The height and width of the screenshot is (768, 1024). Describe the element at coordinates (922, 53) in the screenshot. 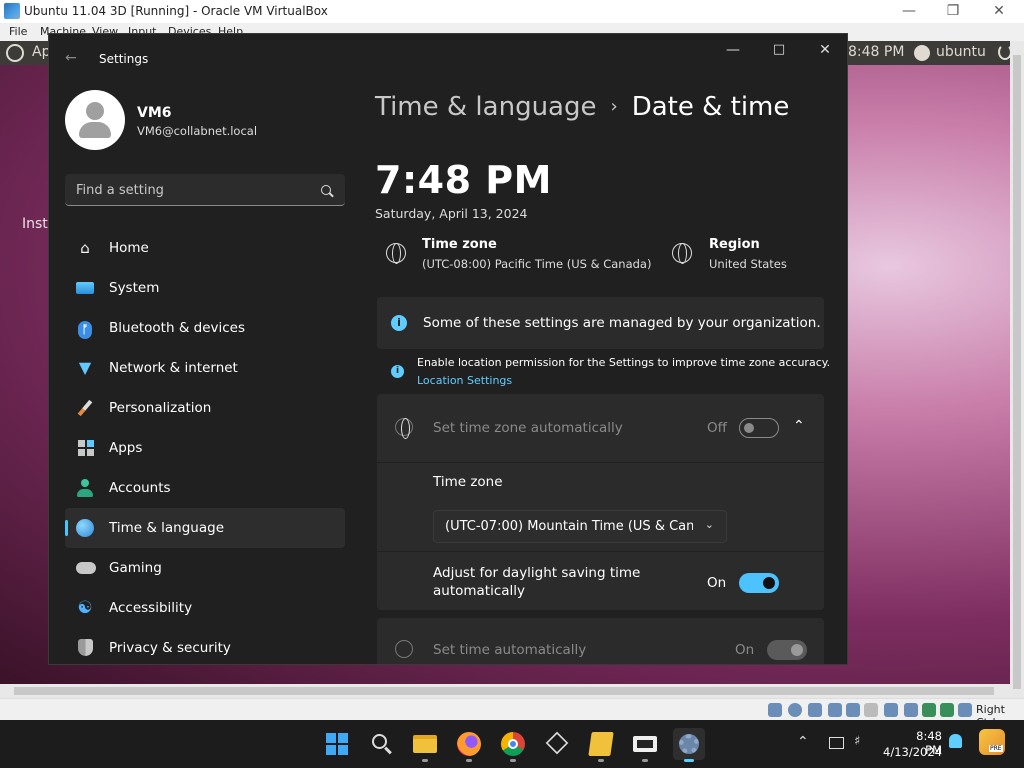

I see `user-status-icon` at that location.